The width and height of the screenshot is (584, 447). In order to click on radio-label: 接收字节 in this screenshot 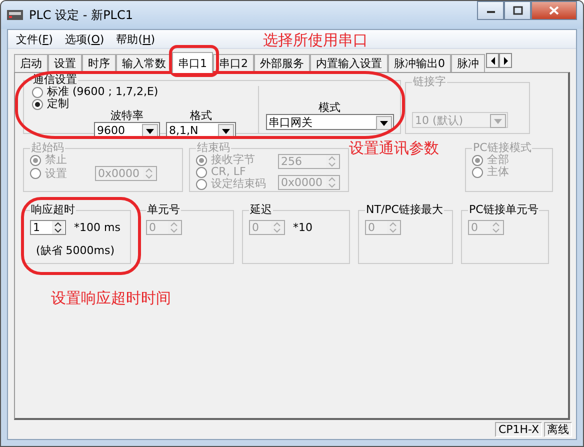, I will do `click(233, 160)`.